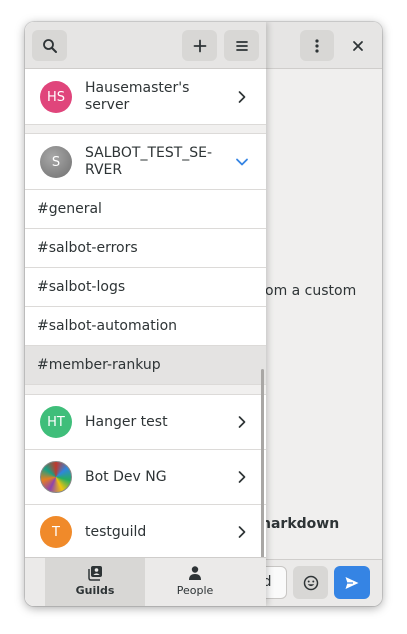  I want to click on guilds-tab: Guilds, so click(95, 582).